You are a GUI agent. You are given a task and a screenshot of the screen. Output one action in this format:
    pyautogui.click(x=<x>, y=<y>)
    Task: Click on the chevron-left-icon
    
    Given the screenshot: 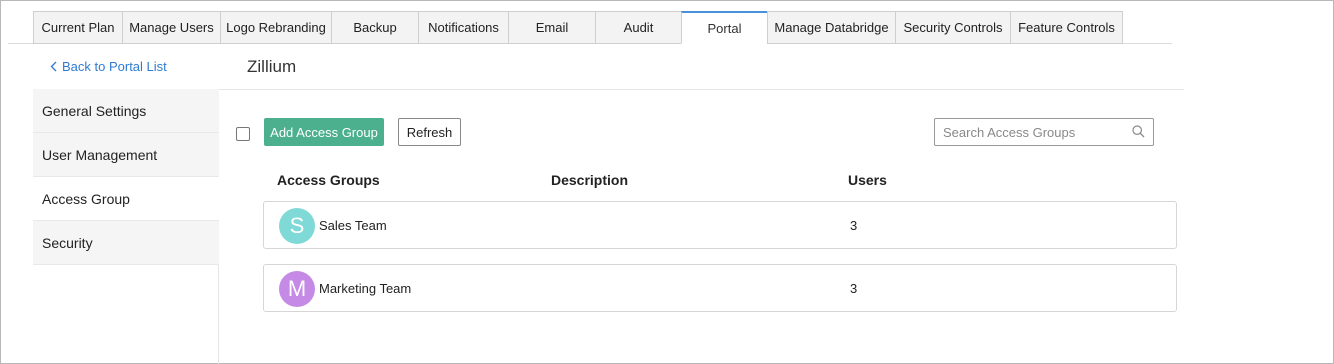 What is the action you would take?
    pyautogui.click(x=53, y=66)
    